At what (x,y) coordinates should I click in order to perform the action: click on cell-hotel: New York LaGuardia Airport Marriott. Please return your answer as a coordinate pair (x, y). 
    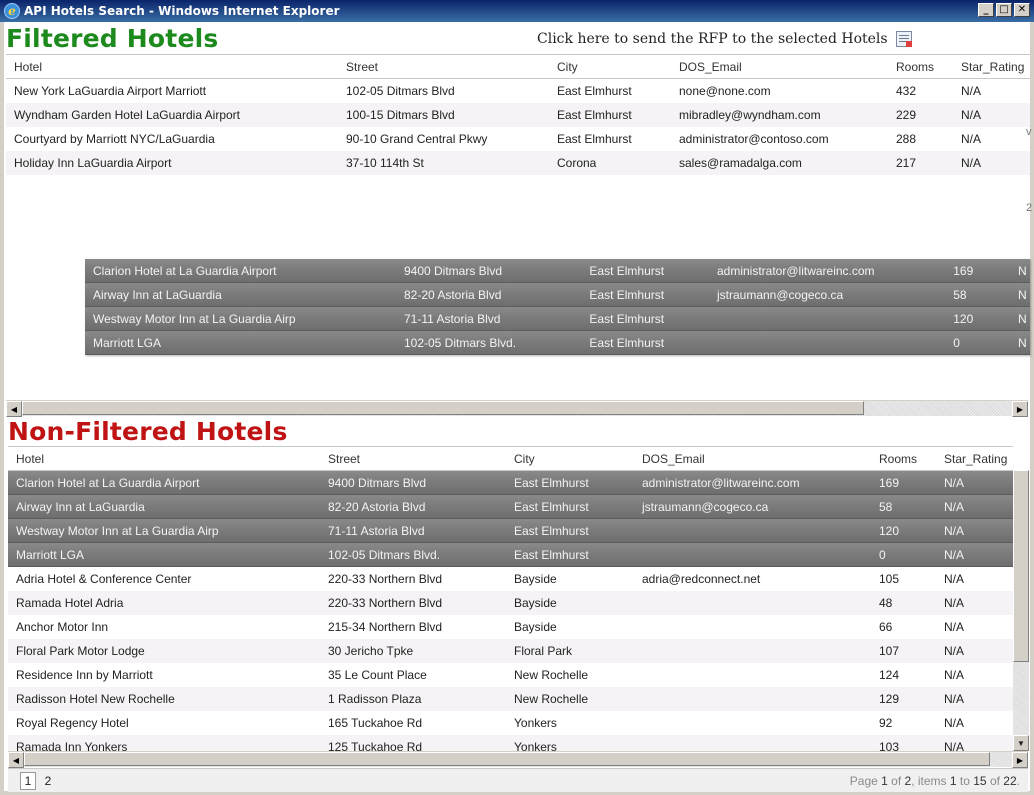
    Looking at the image, I should click on (110, 91).